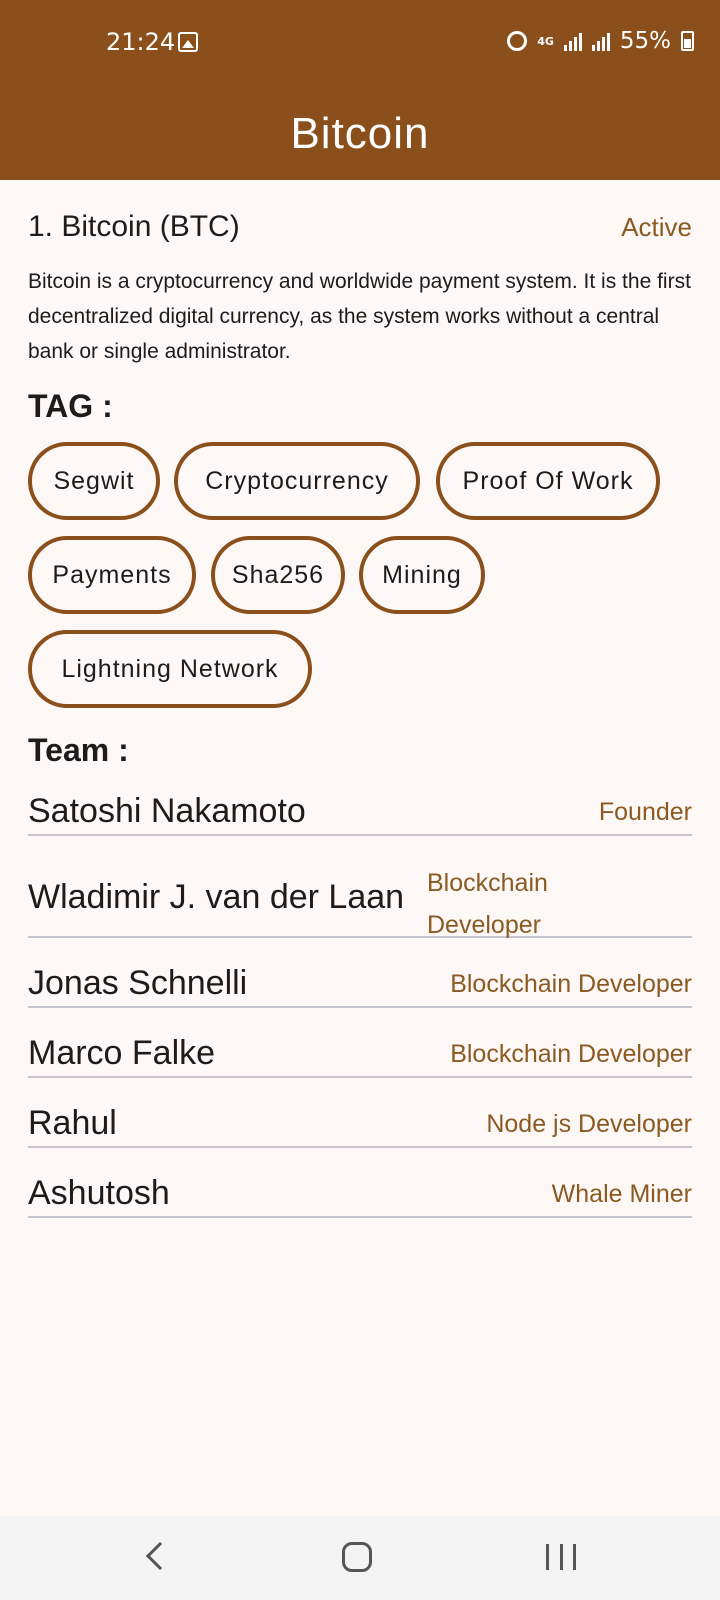 This screenshot has width=720, height=1600. Describe the element at coordinates (561, 1557) in the screenshot. I see `recents-icon` at that location.